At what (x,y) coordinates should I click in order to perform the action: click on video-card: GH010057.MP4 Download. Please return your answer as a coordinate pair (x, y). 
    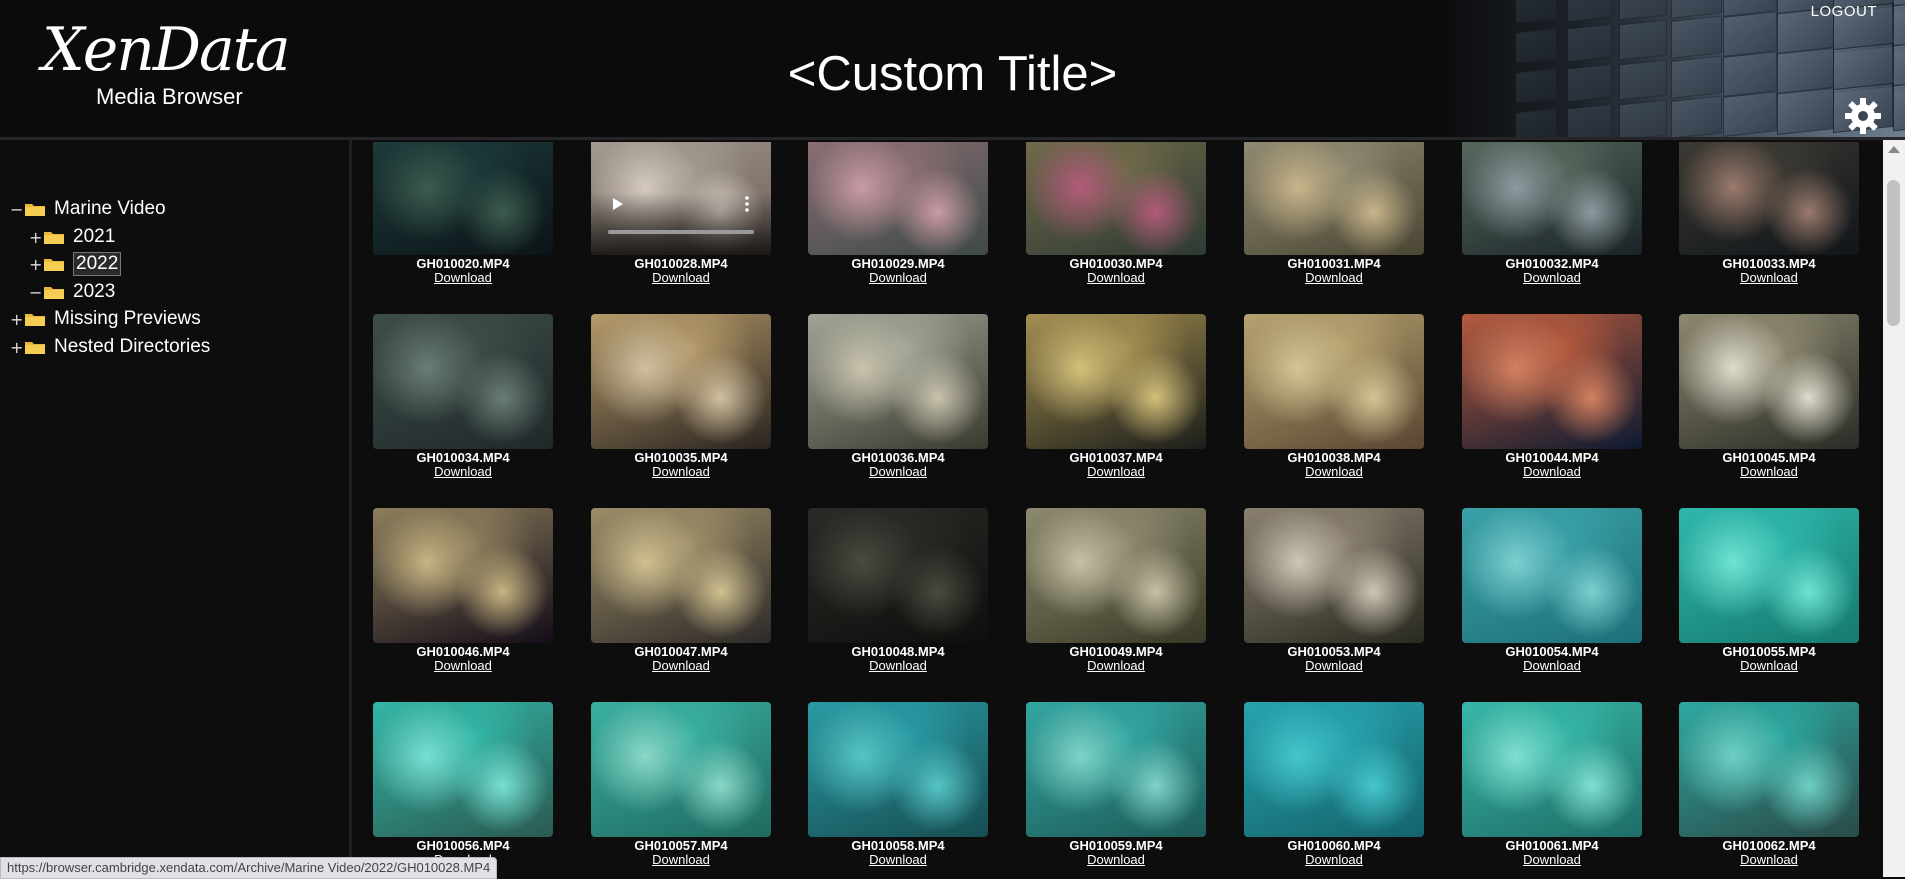
    Looking at the image, I should click on (681, 784).